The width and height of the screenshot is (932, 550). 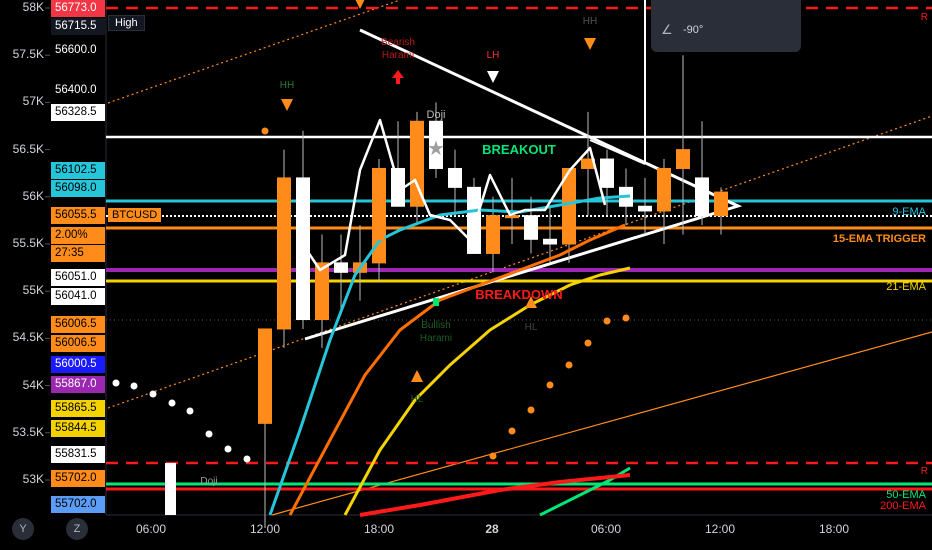 I want to click on resistance-mark-bottom: R, so click(x=924, y=471).